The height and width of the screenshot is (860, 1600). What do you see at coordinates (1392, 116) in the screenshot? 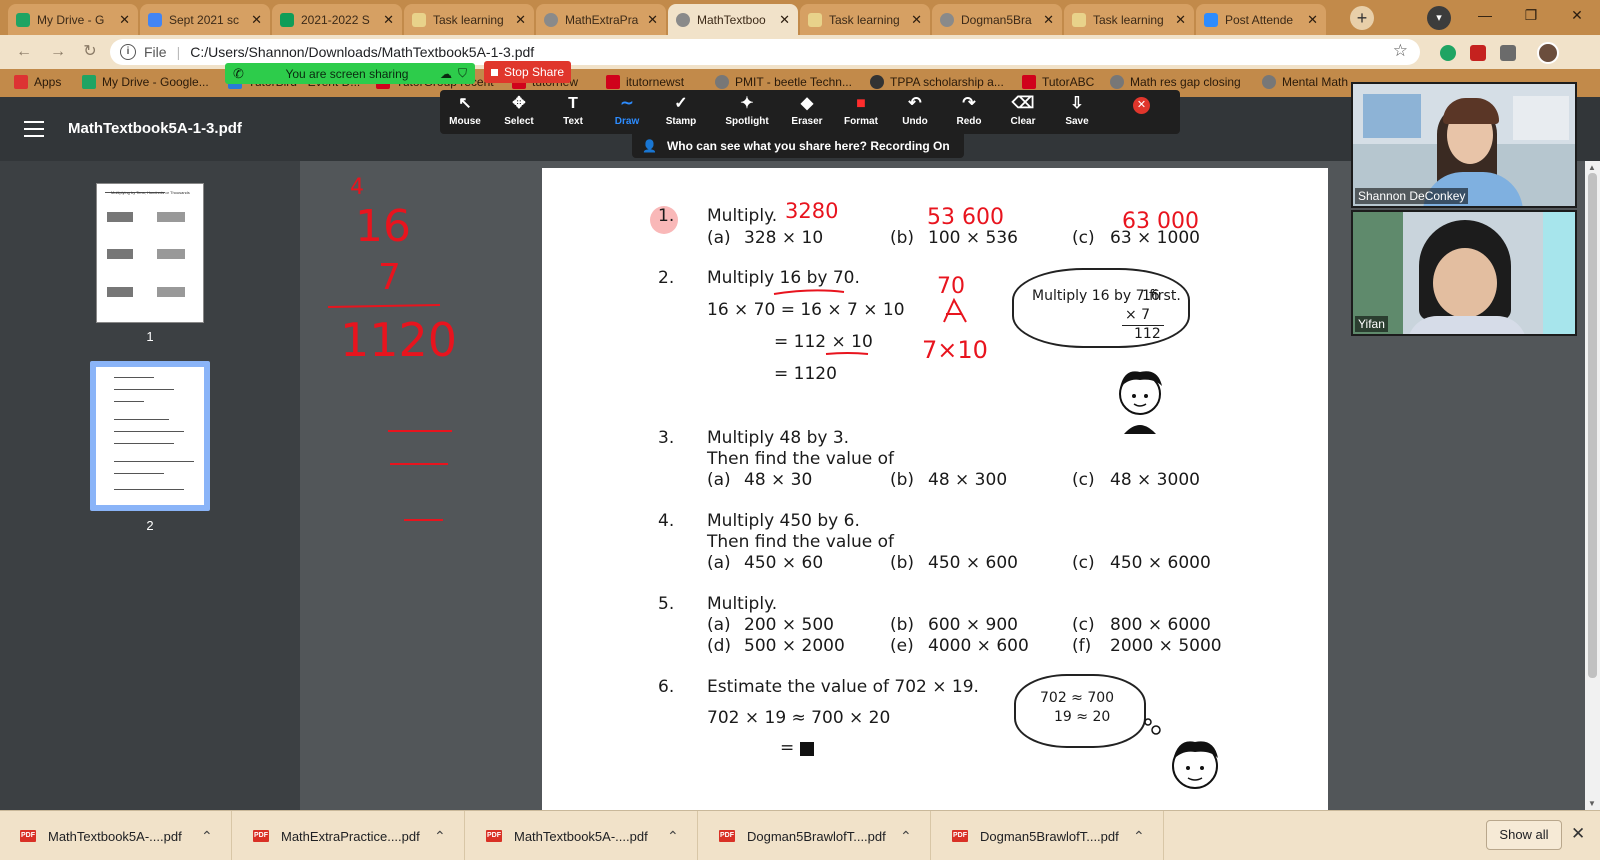
I see `wall-poster` at bounding box center [1392, 116].